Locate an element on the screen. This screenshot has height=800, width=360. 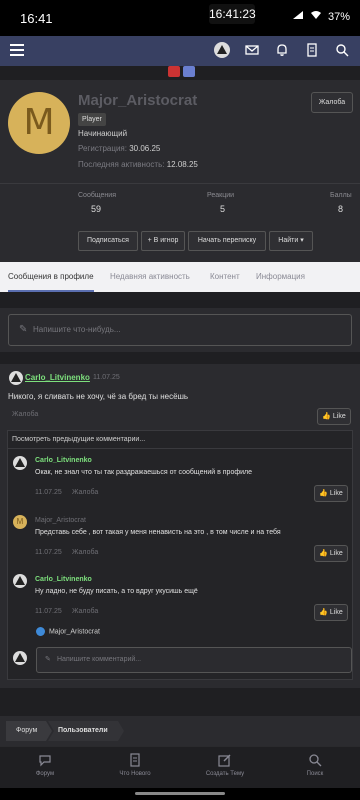
messages-icon is located at coordinates (252, 50).